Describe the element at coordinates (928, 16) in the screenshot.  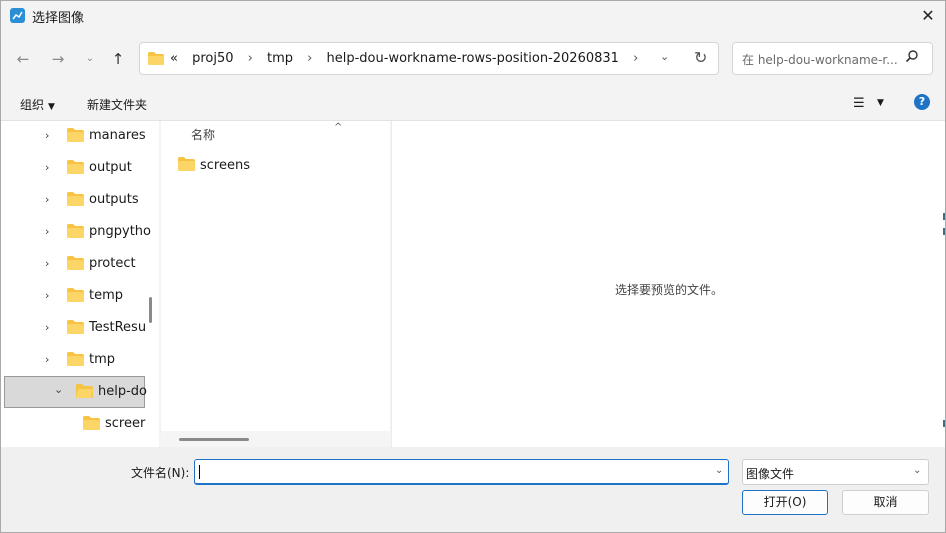
I see `close-icon: ✕` at that location.